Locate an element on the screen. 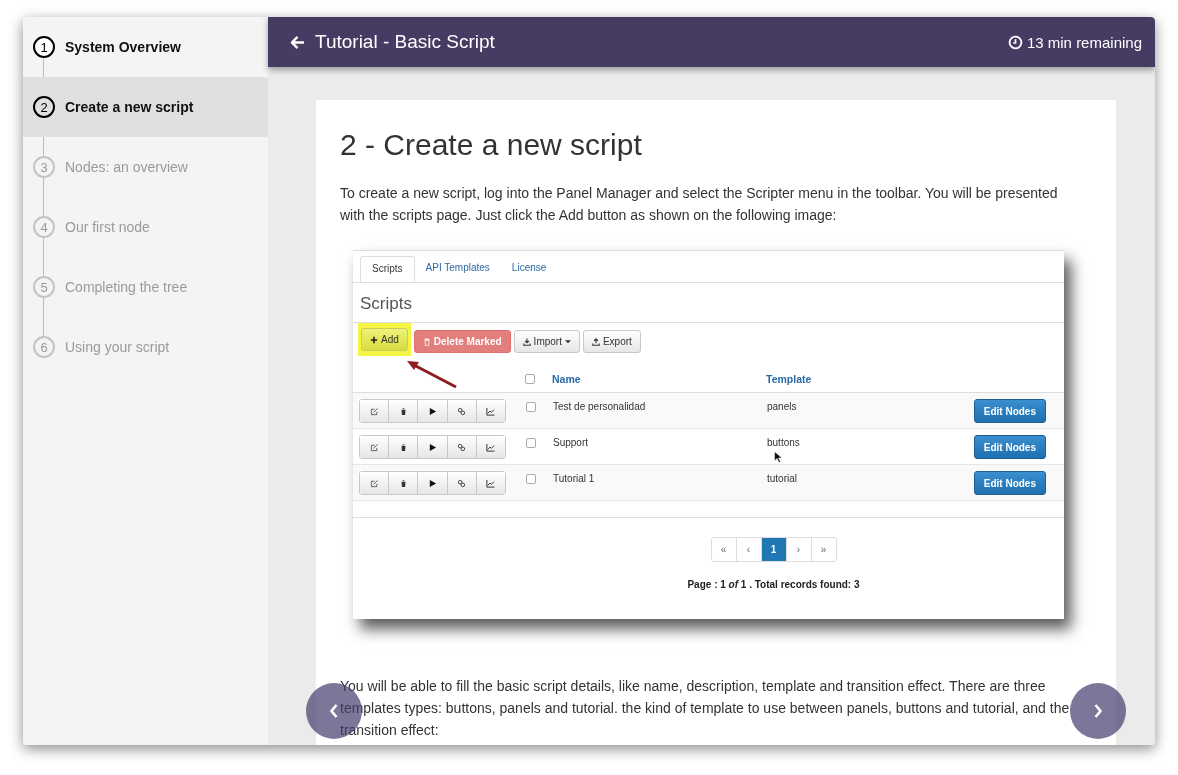 This screenshot has height=775, width=1178. table-cell-text: Support is located at coordinates (571, 442).